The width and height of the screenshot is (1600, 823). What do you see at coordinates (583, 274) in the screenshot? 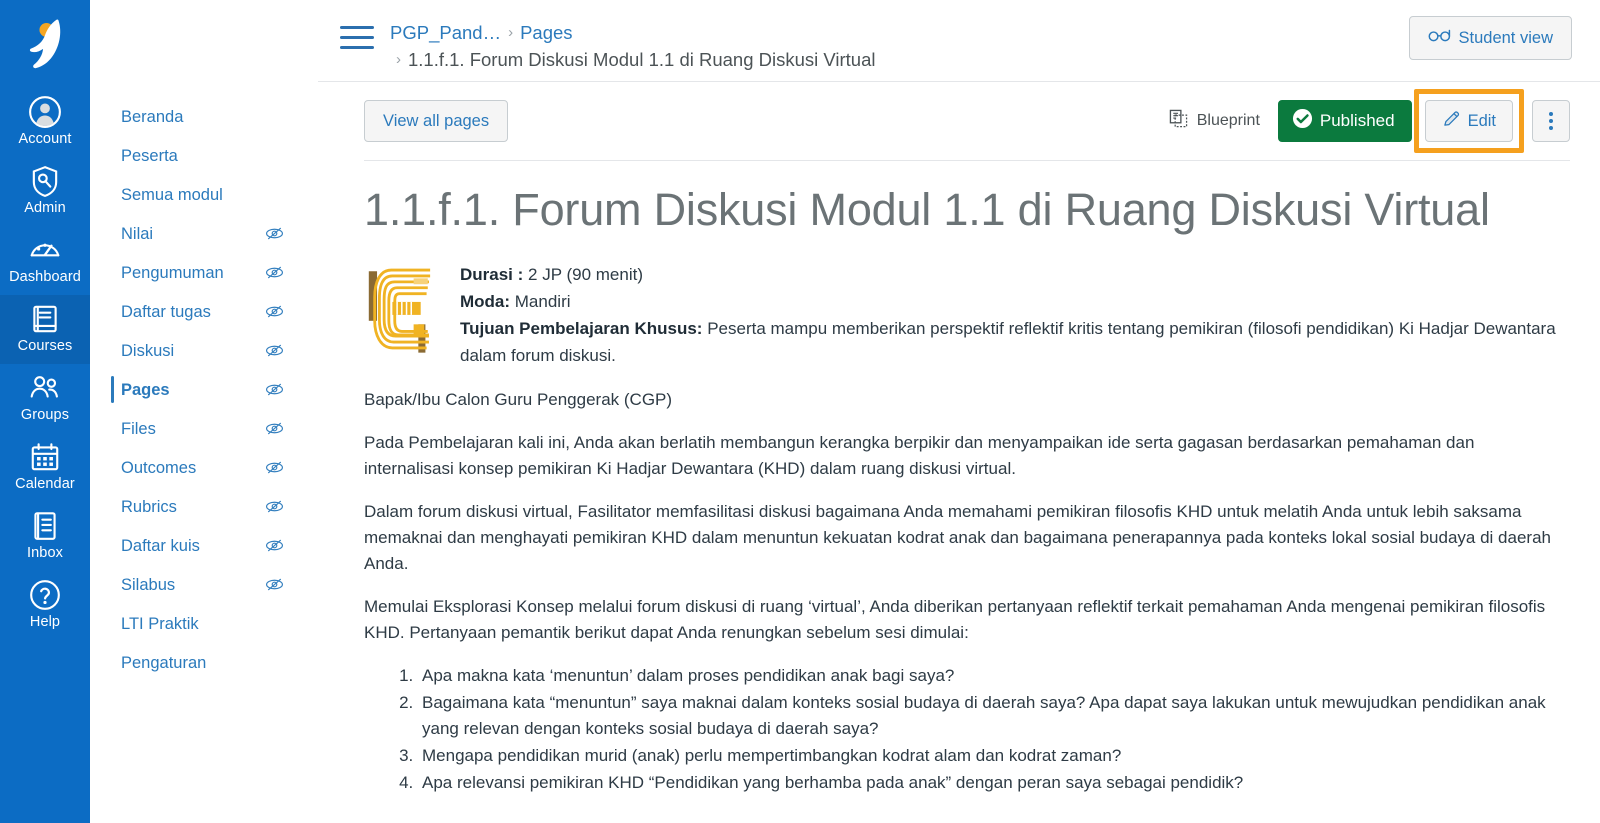
I see `meta-durasi-value: 2 JP (90 menit)` at bounding box center [583, 274].